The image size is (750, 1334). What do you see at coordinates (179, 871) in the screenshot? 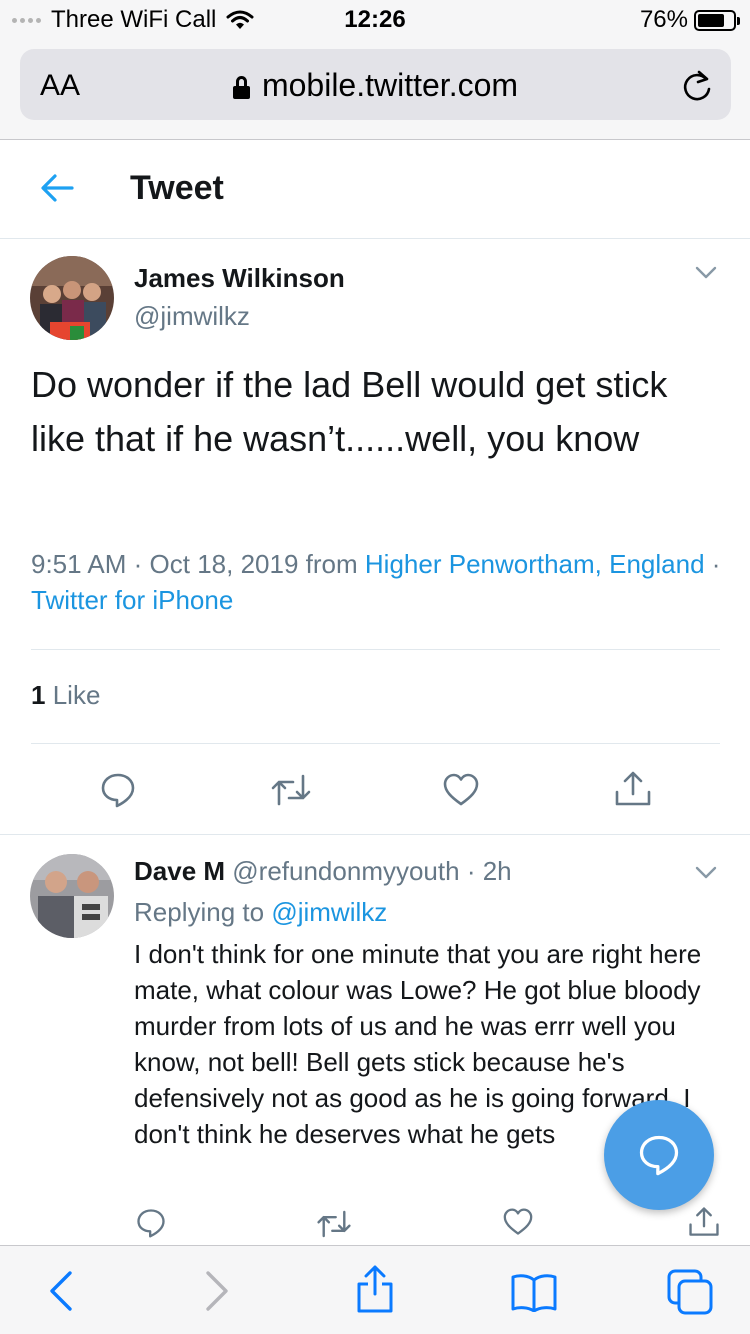
I see `reply-author-name: Dave M` at bounding box center [179, 871].